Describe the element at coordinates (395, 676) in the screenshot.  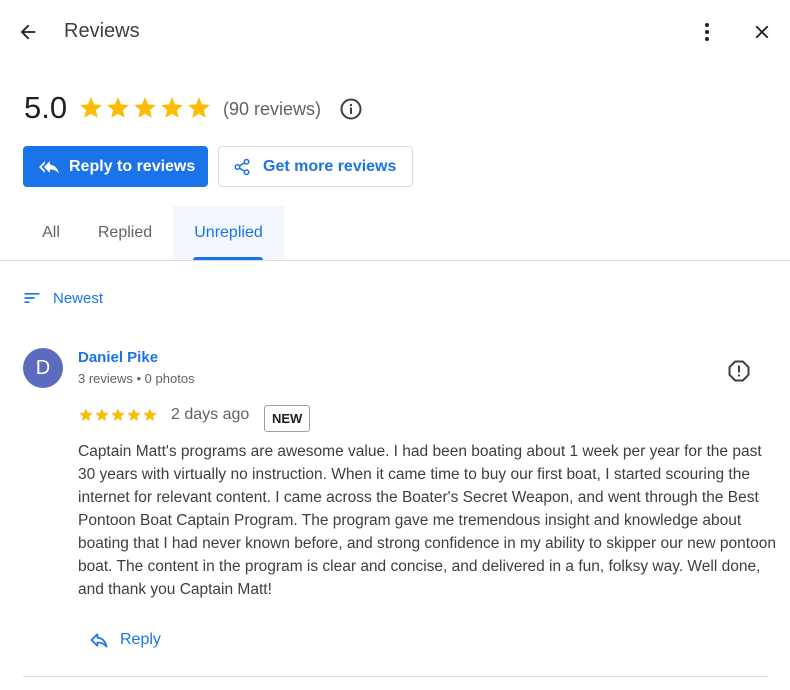
I see `divider` at that location.